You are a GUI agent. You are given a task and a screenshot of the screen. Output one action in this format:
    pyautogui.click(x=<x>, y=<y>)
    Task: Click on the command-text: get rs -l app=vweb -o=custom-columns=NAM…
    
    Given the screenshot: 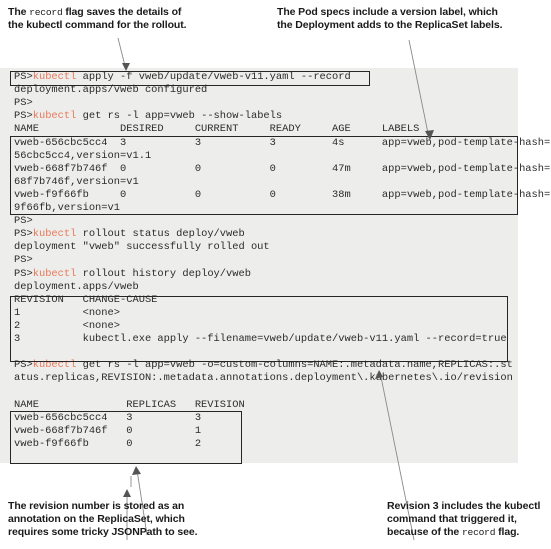 What is the action you would take?
    pyautogui.click(x=294, y=365)
    